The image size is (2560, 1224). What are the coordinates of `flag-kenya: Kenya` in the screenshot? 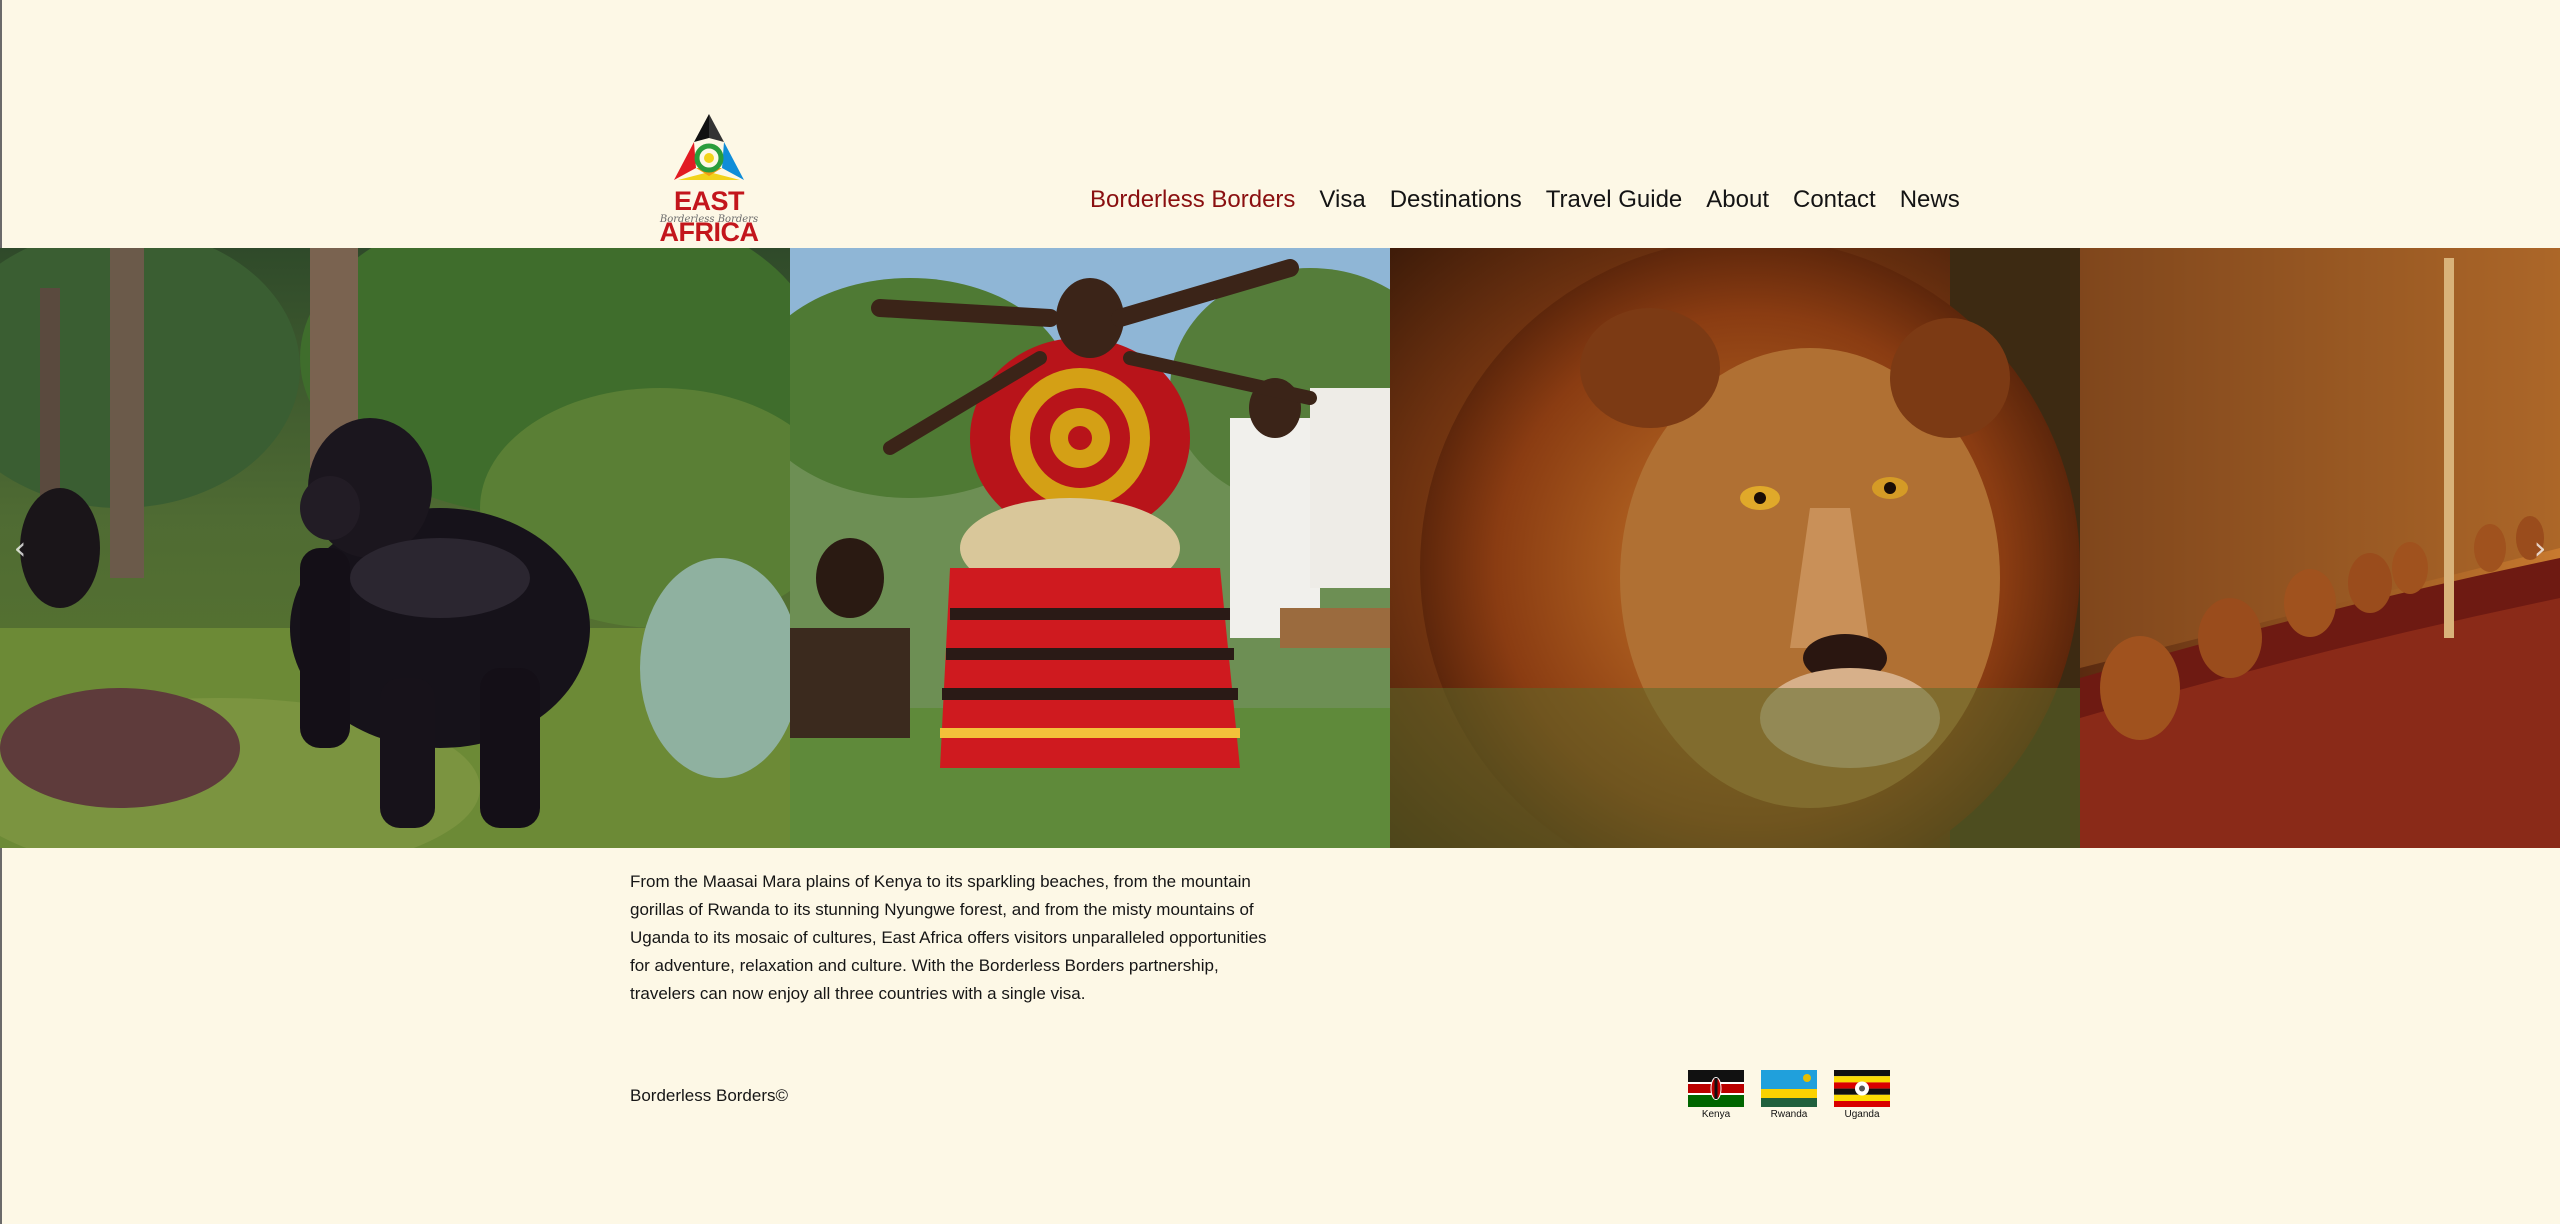 It's located at (1716, 1095).